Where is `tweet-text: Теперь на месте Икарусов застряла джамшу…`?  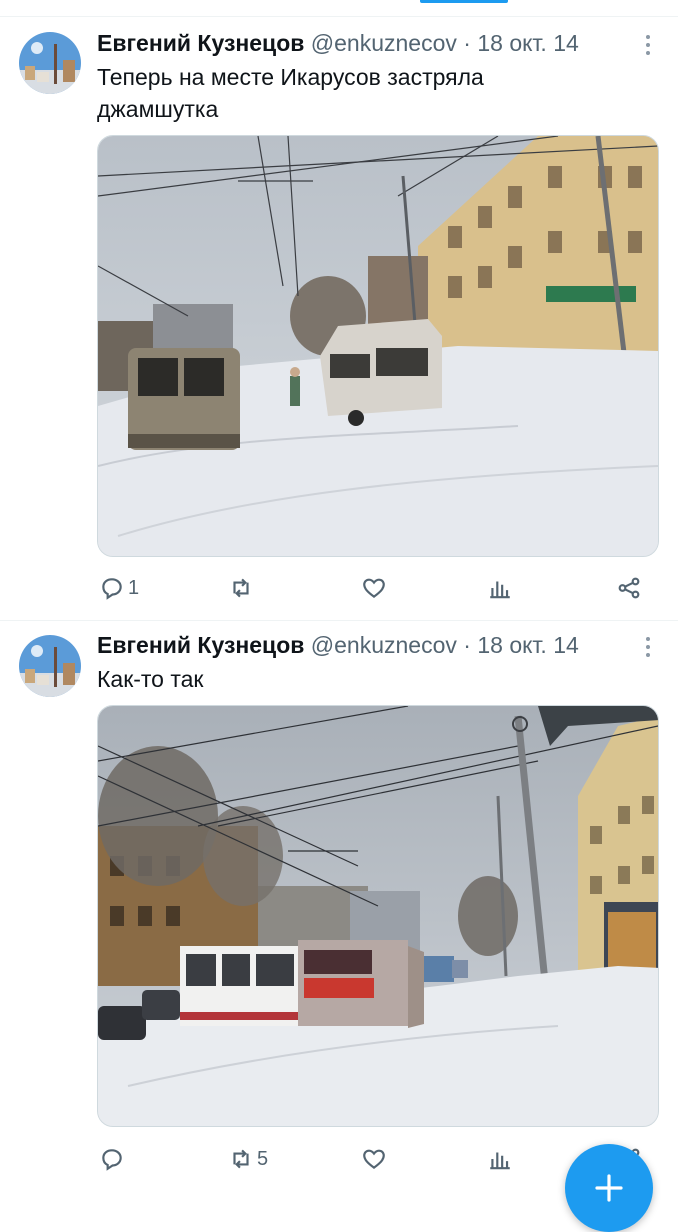
tweet-text: Теперь на месте Икарусов застряла джамшу… is located at coordinates (367, 93).